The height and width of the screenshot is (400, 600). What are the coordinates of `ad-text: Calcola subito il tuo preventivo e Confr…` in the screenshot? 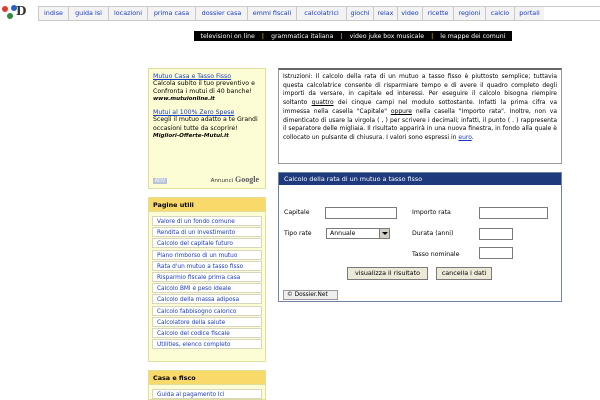 It's located at (204, 88).